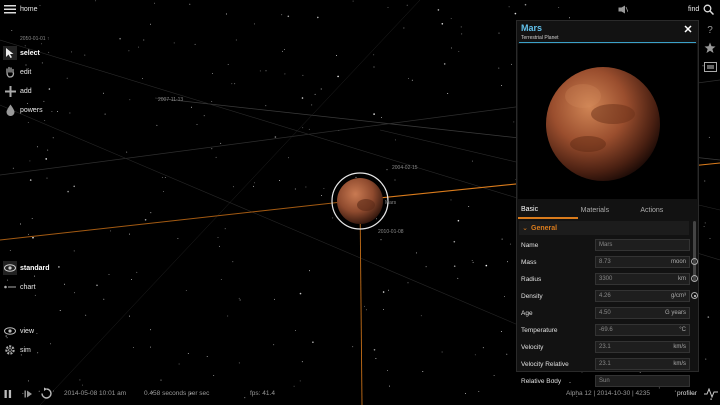  I want to click on date-label: 2007-11-13, so click(170, 100).